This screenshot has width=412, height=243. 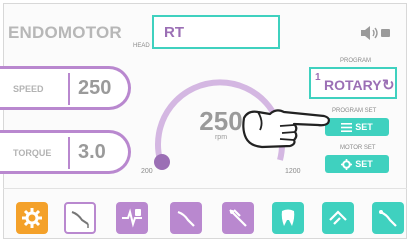 I want to click on torque-divider, so click(x=65, y=153).